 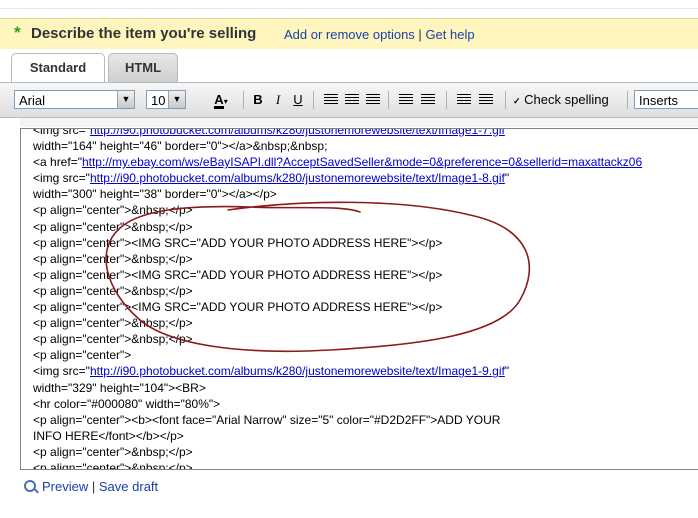 I want to click on text-color-button: A▾, so click(x=221, y=100).